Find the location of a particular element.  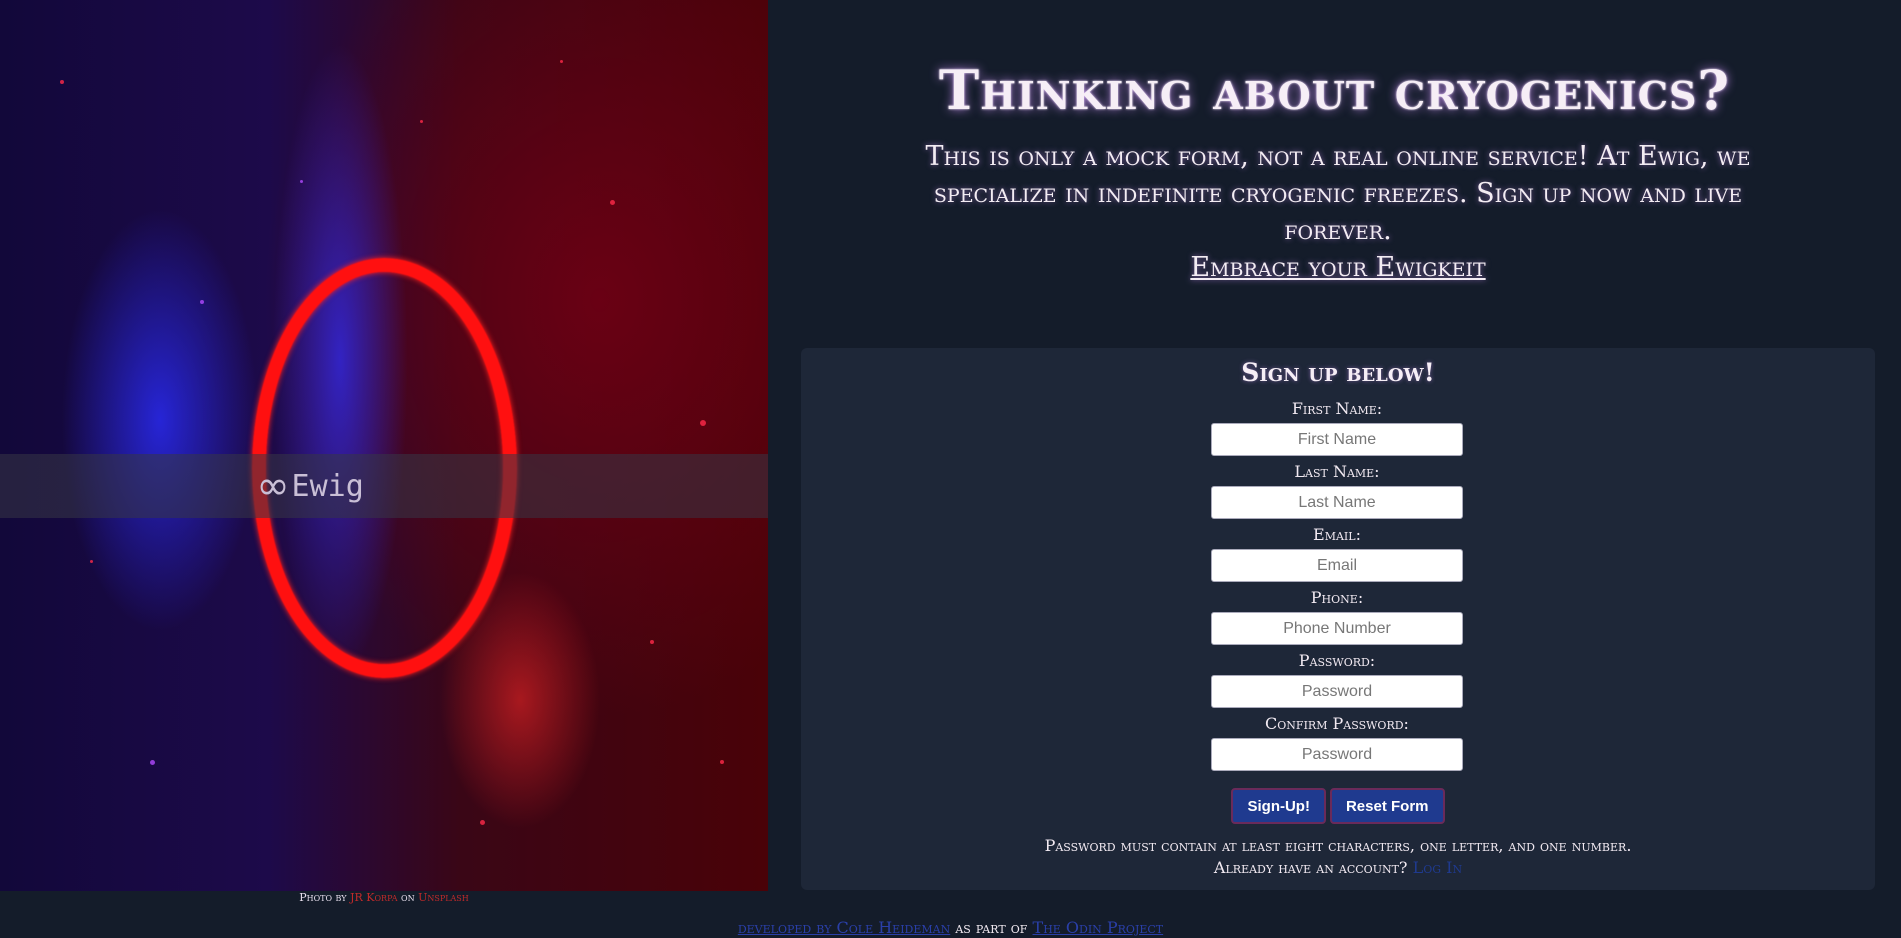

phone-label: Phone: is located at coordinates (1337, 597).